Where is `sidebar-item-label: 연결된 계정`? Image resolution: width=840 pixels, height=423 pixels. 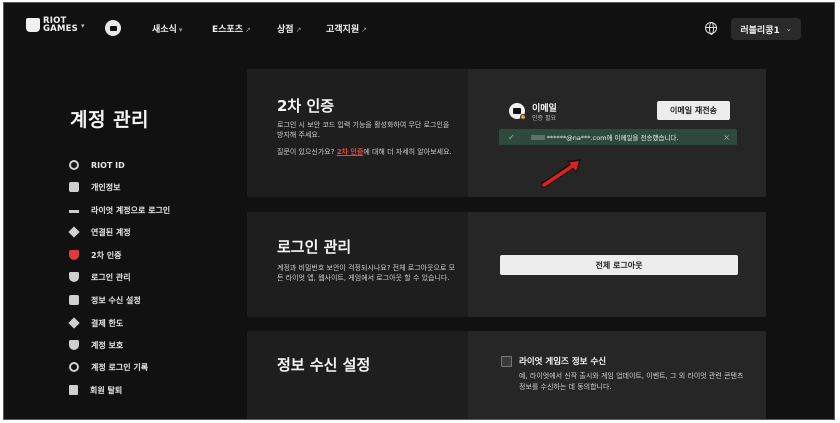 sidebar-item-label: 연결된 계정 is located at coordinates (111, 232).